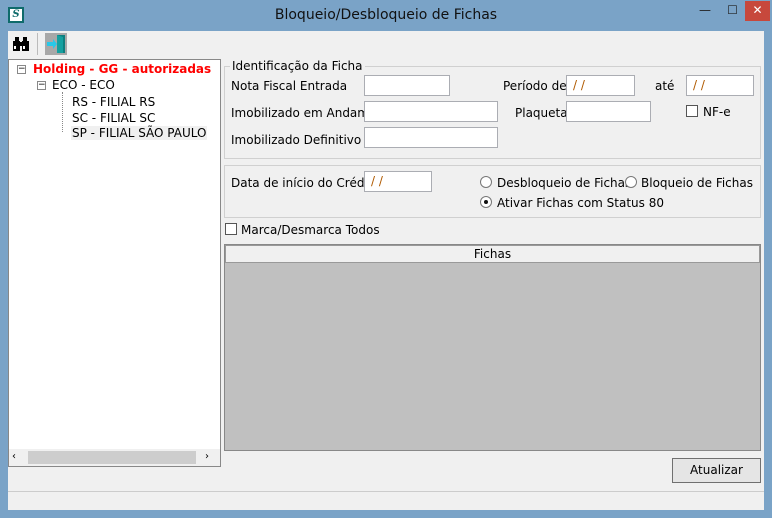 This screenshot has height=518, width=772. Describe the element at coordinates (757, 11) in the screenshot. I see `close-button: ✕` at that location.